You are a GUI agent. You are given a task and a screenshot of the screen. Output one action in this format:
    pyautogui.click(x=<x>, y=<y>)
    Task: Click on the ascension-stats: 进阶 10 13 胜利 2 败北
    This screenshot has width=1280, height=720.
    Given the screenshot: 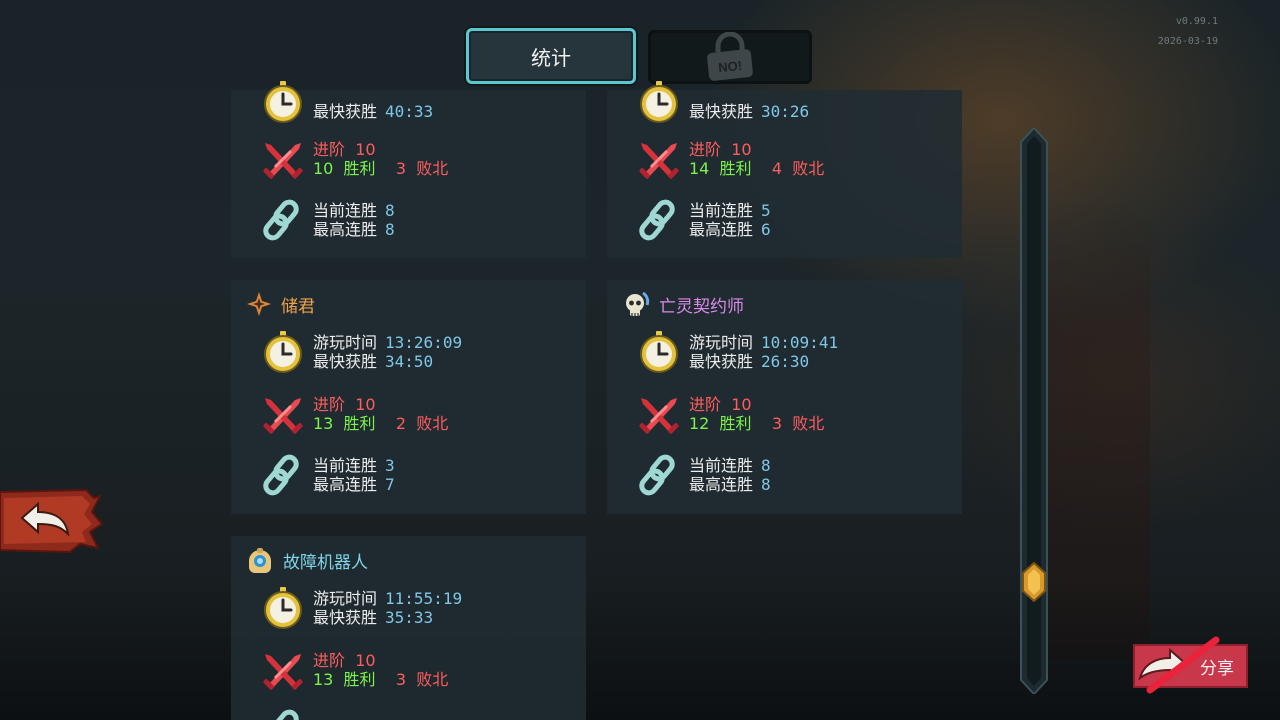 What is the action you would take?
    pyautogui.click(x=354, y=414)
    